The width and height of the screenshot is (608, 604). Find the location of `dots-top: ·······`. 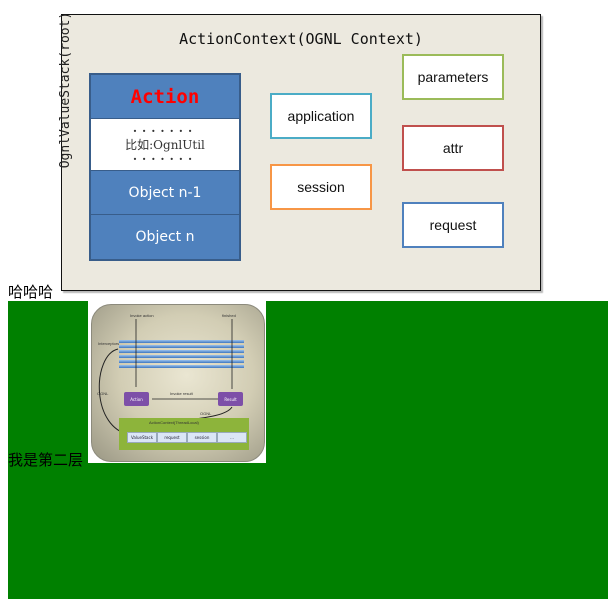

dots-top: ······· is located at coordinates (165, 130).